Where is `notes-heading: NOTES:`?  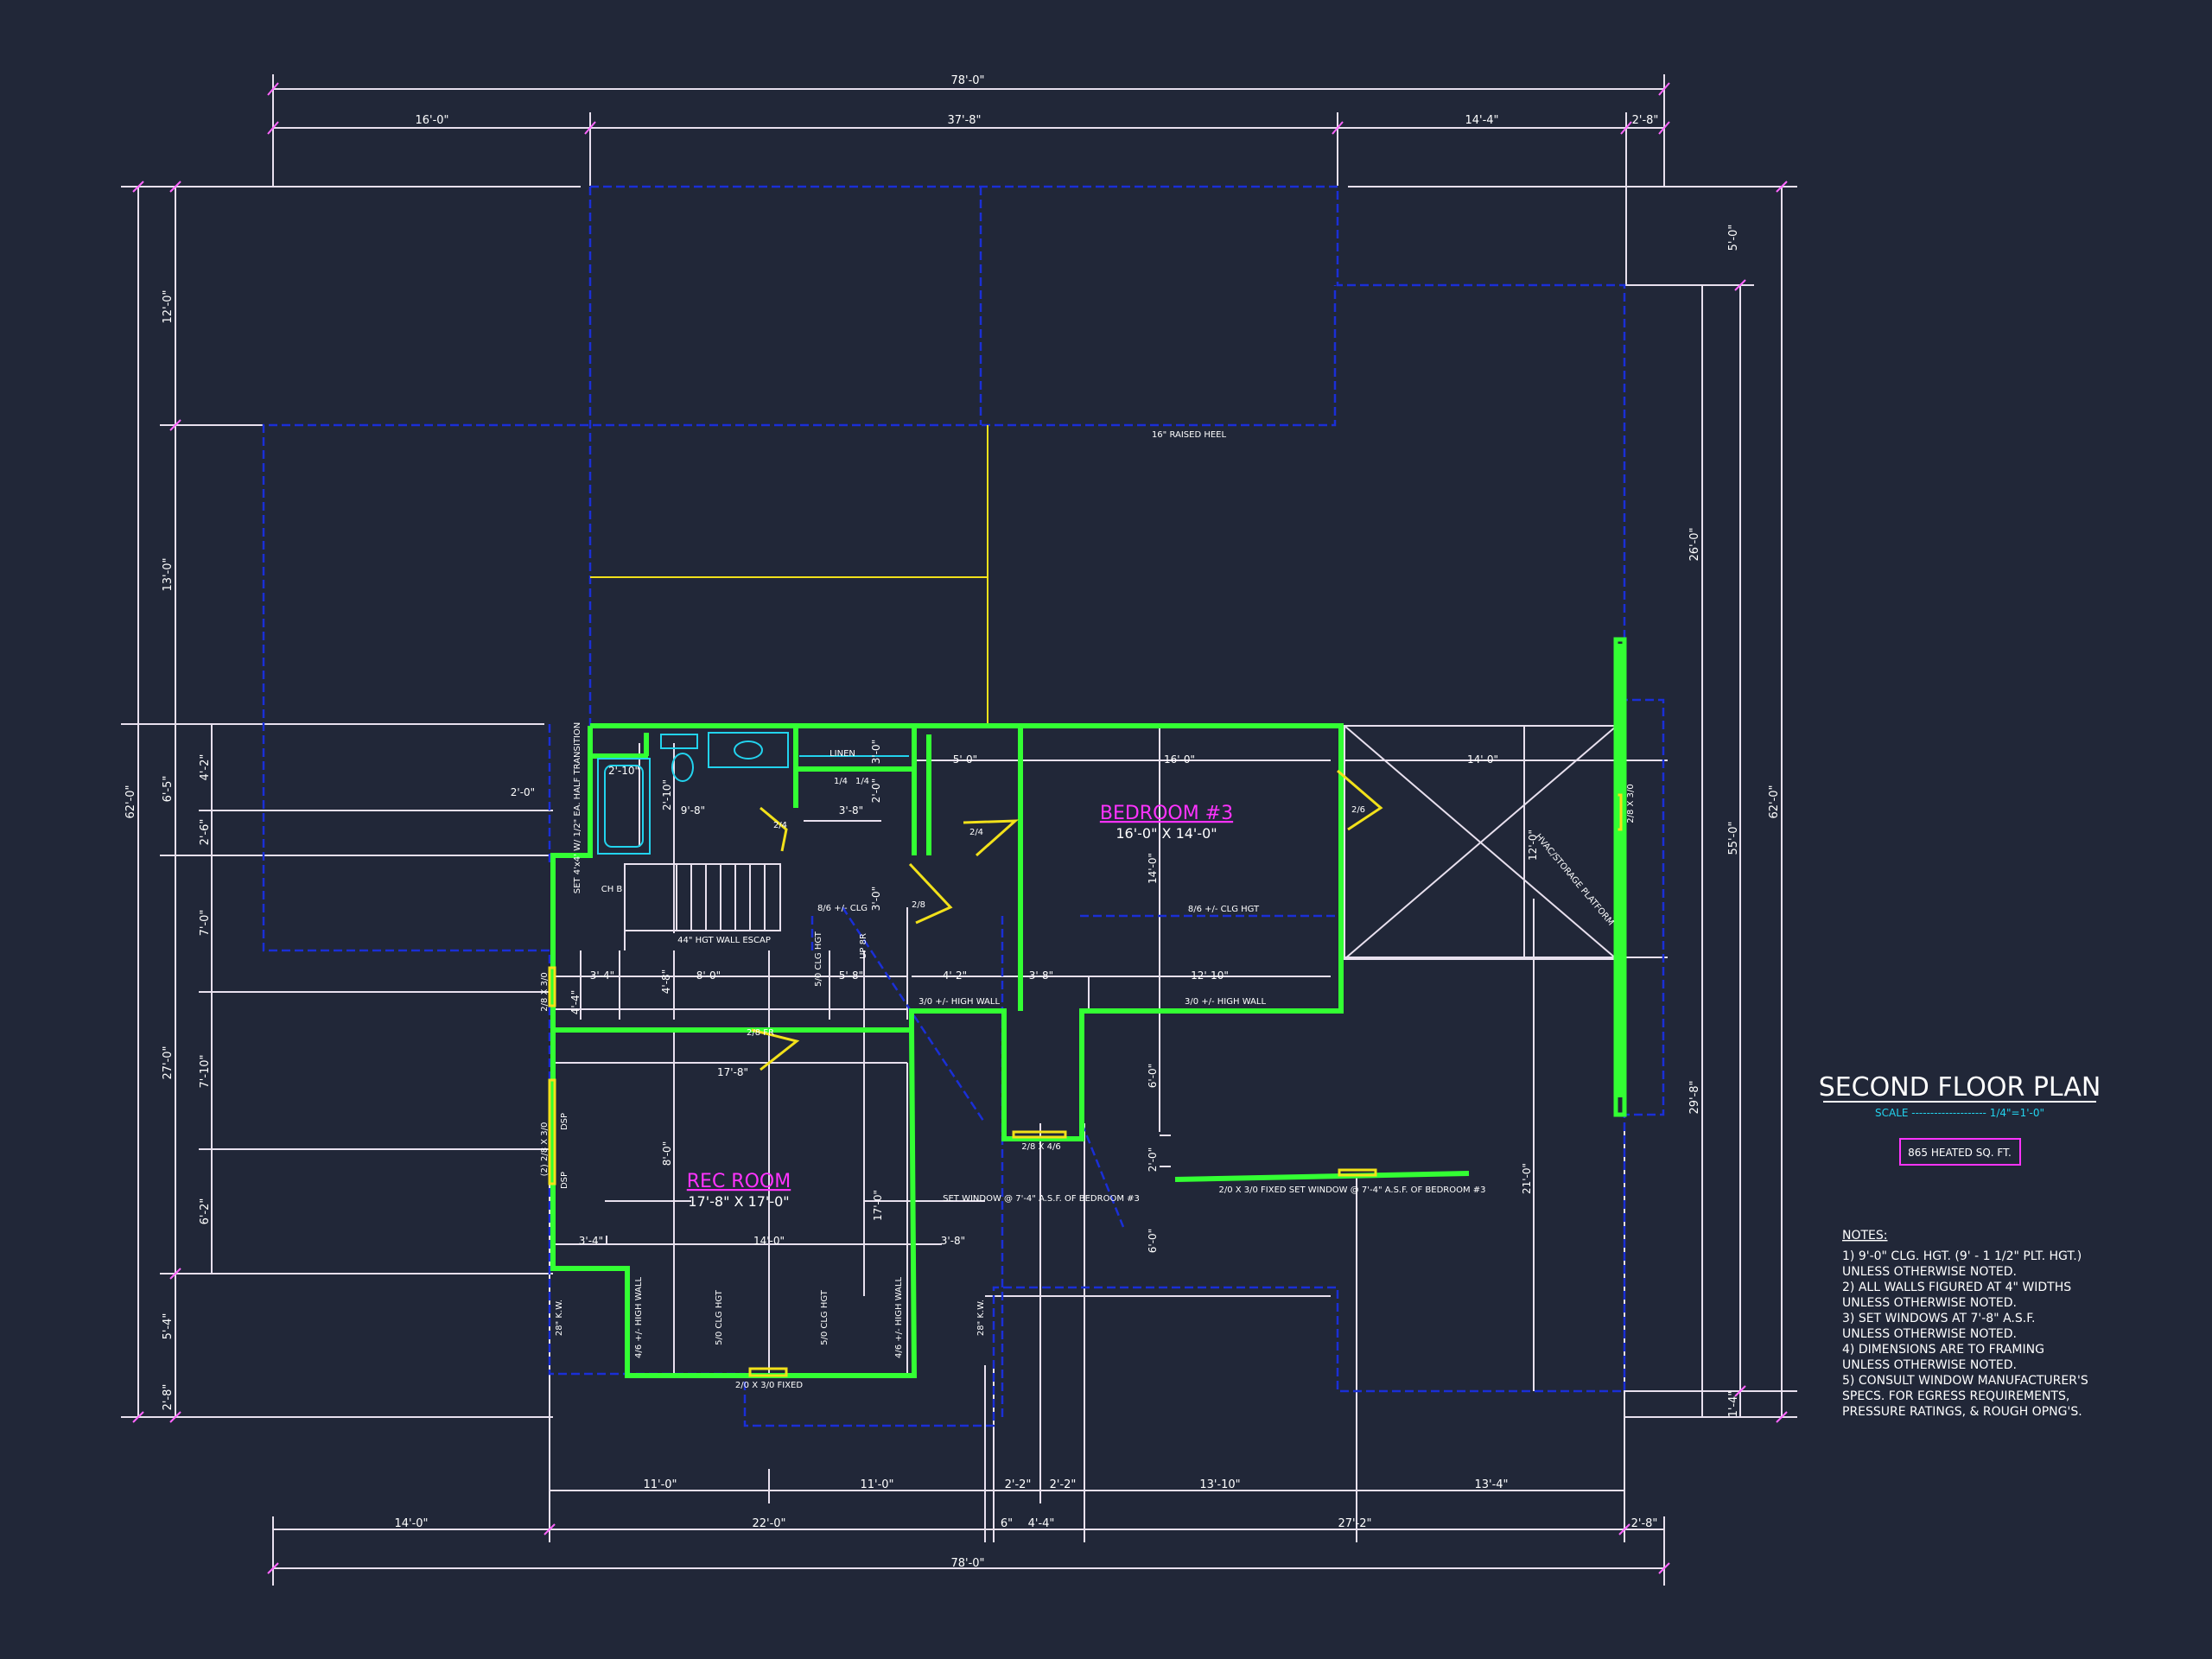
notes-heading: NOTES: is located at coordinates (1865, 1236).